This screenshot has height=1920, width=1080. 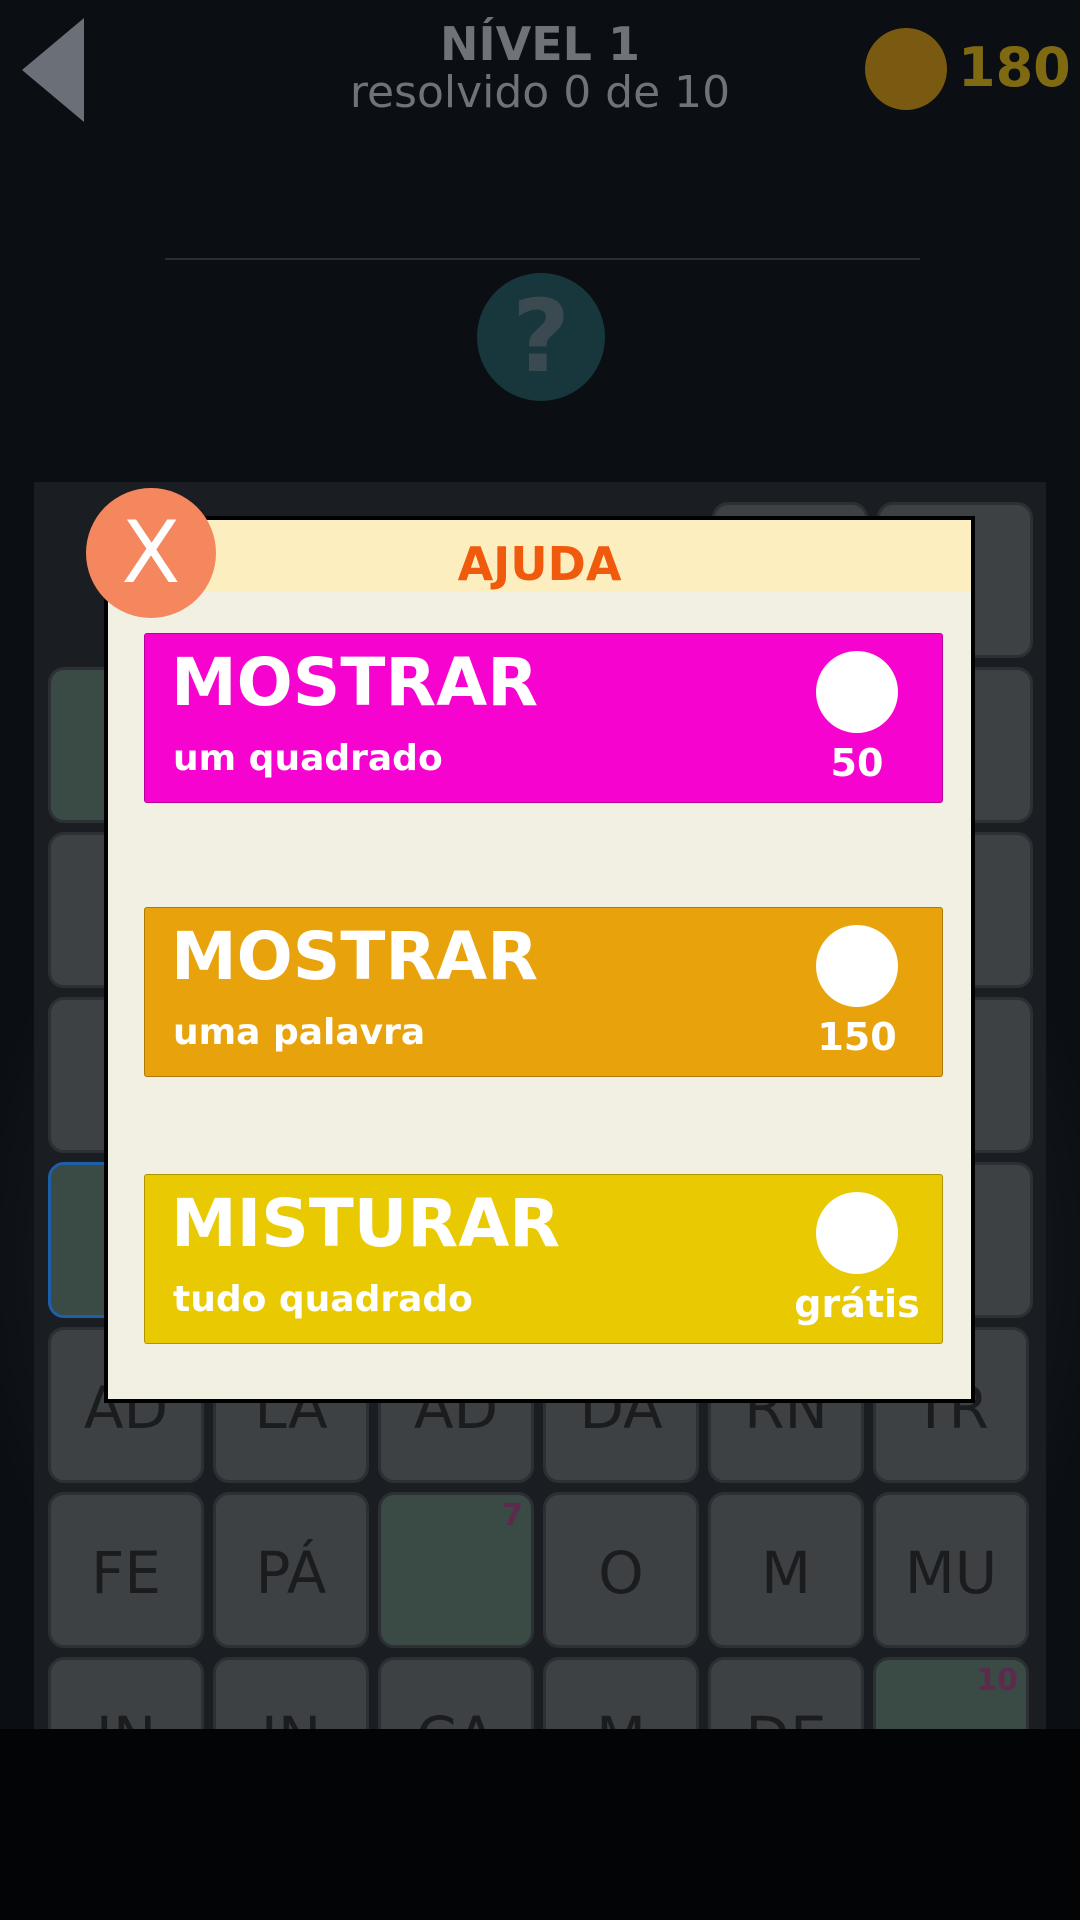 I want to click on top-bar: NÍVEL 1 resolvido 0 de 10 180, so click(x=540, y=70).